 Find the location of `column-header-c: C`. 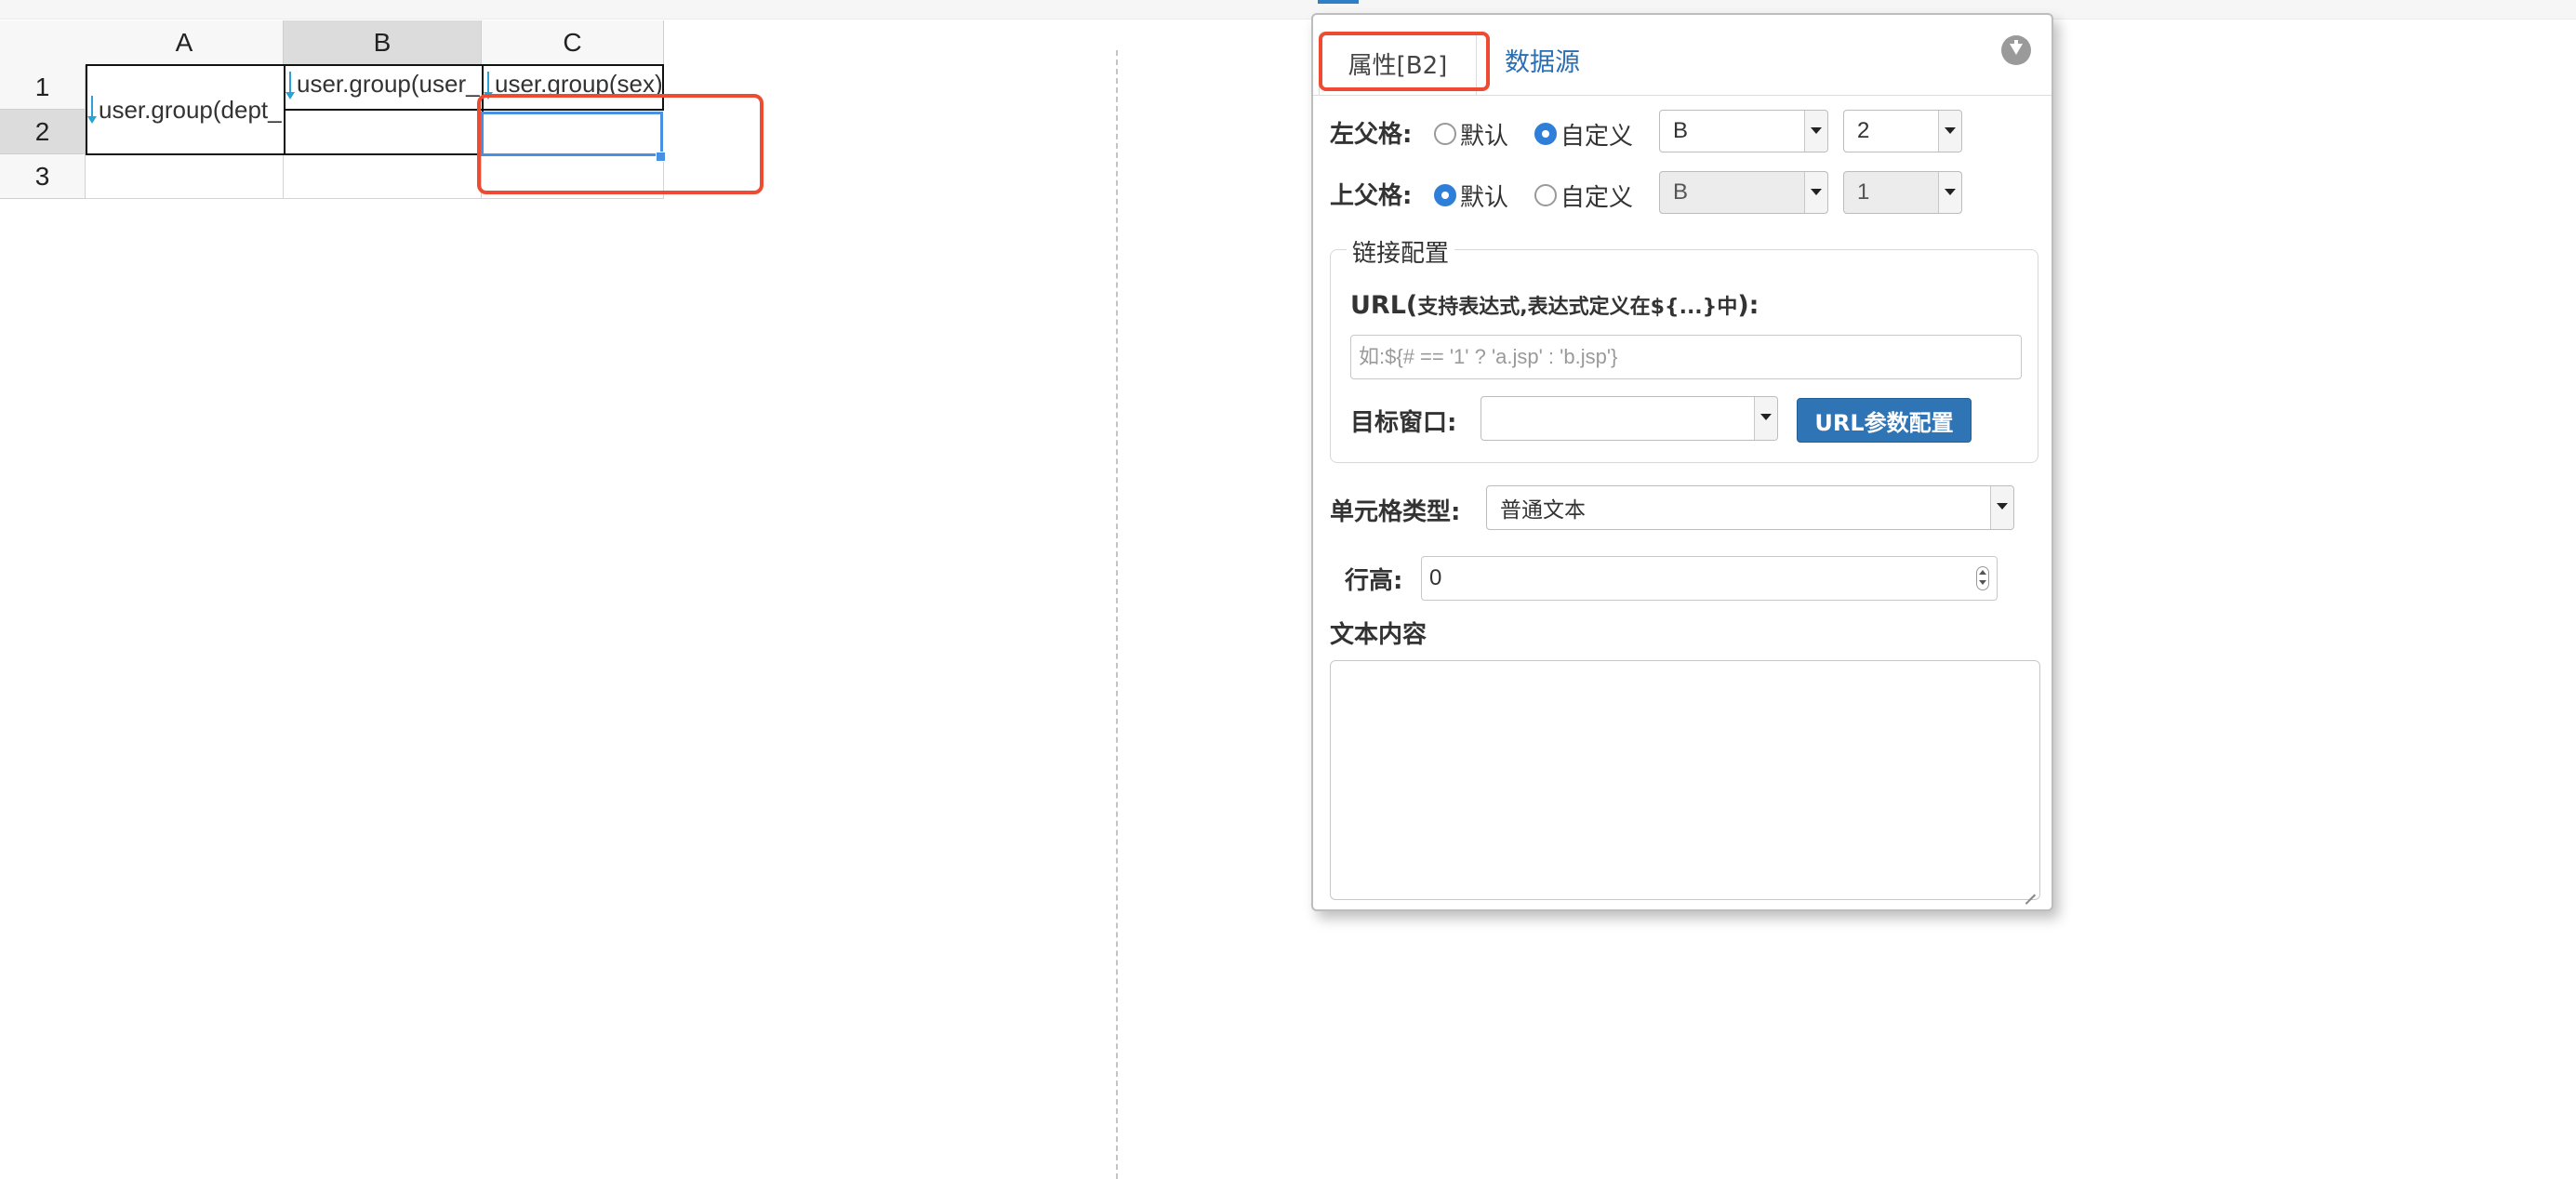

column-header-c: C is located at coordinates (573, 43).